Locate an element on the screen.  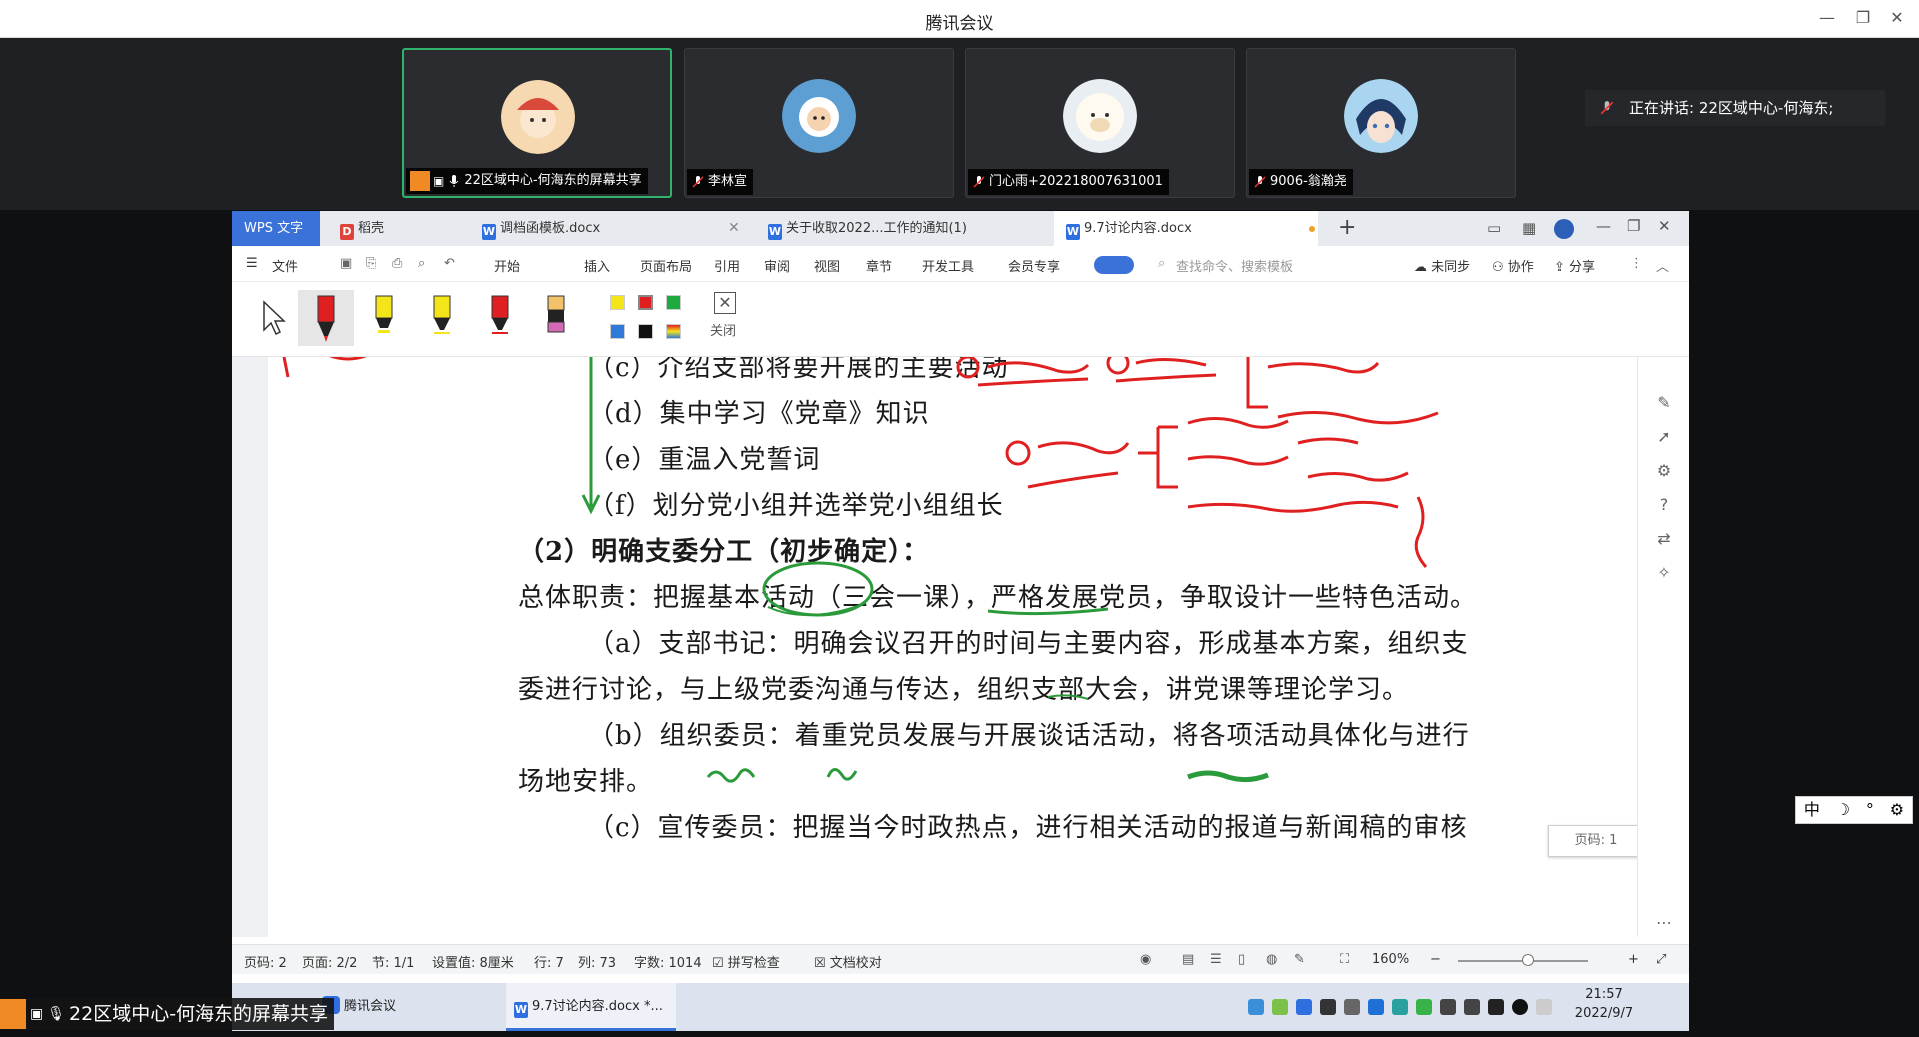
eye-icon: ◉ is located at coordinates (1145, 959).